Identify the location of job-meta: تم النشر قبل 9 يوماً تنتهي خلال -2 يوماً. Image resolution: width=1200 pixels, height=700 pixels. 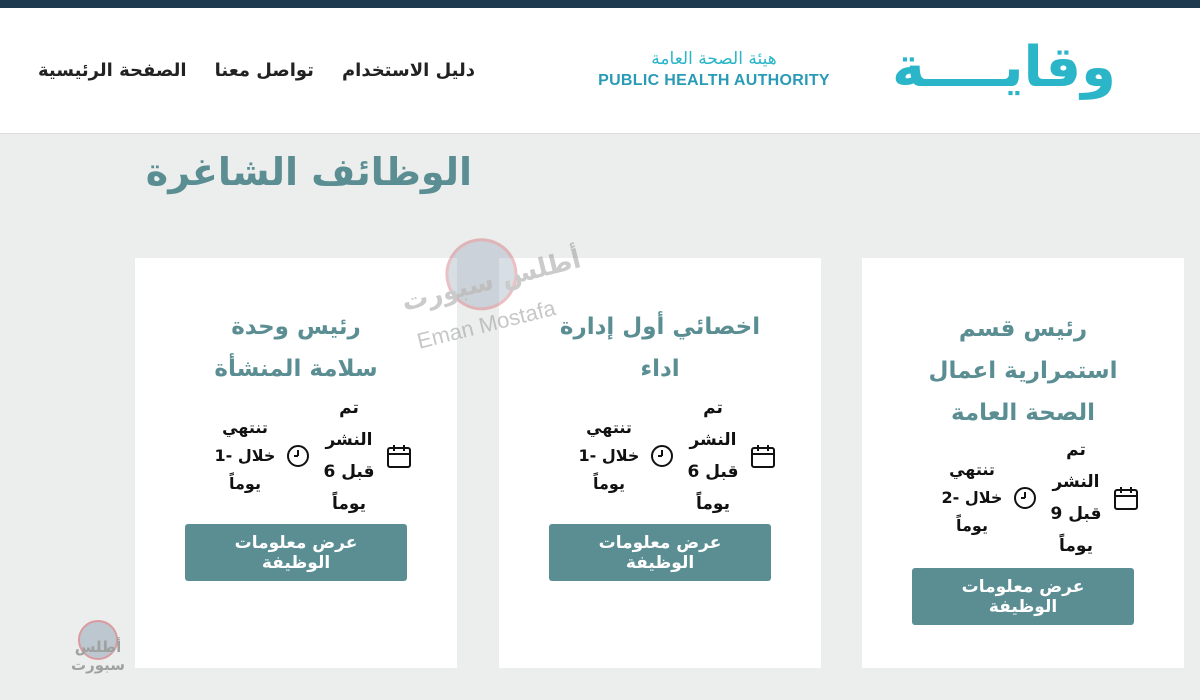
(1028, 498).